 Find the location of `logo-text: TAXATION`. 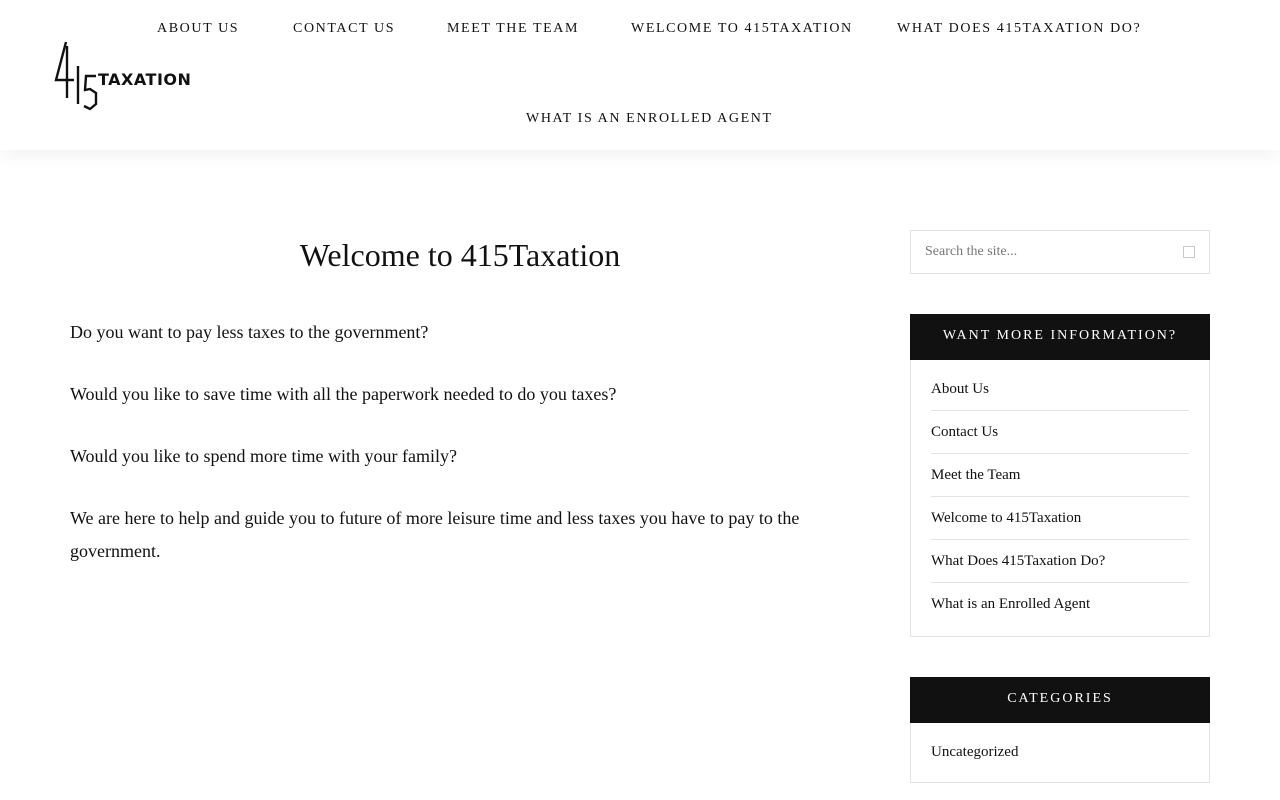

logo-text: TAXATION is located at coordinates (145, 79).